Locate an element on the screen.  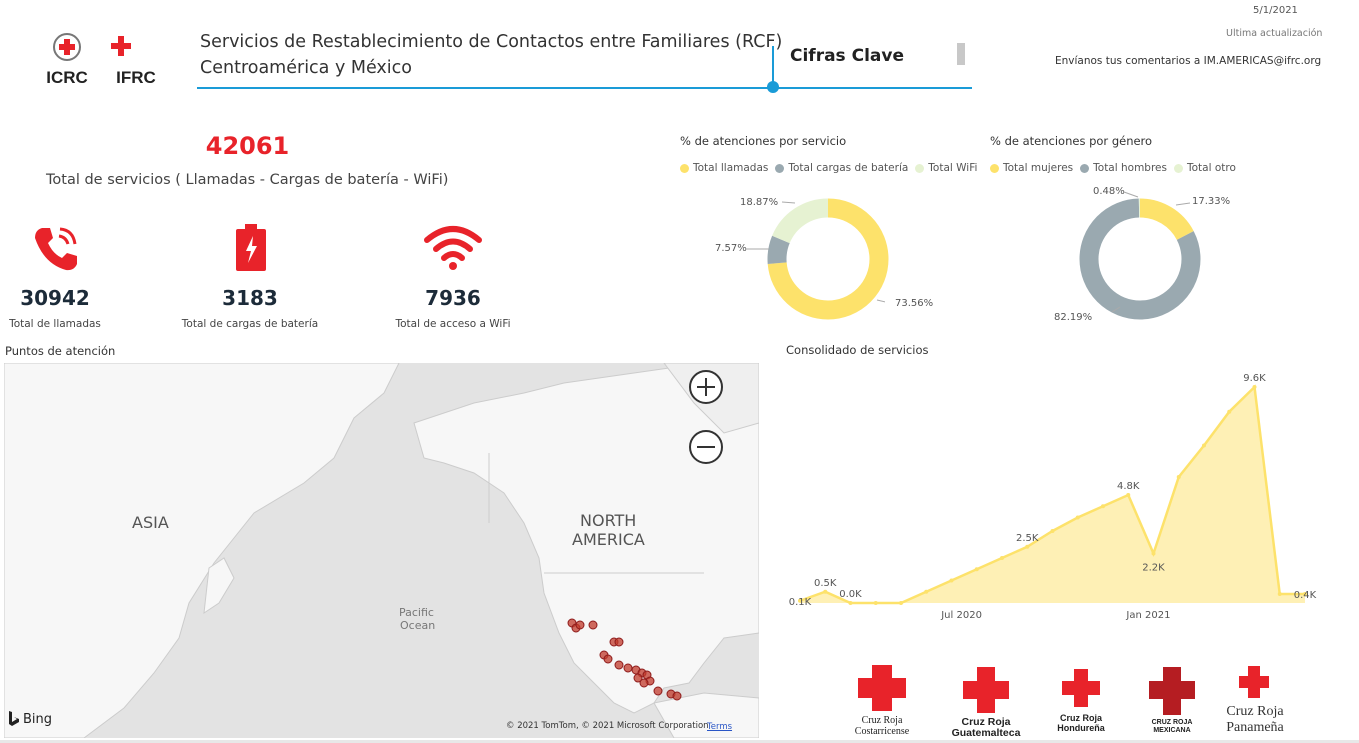
data-label: 0.5K is located at coordinates (825, 583).